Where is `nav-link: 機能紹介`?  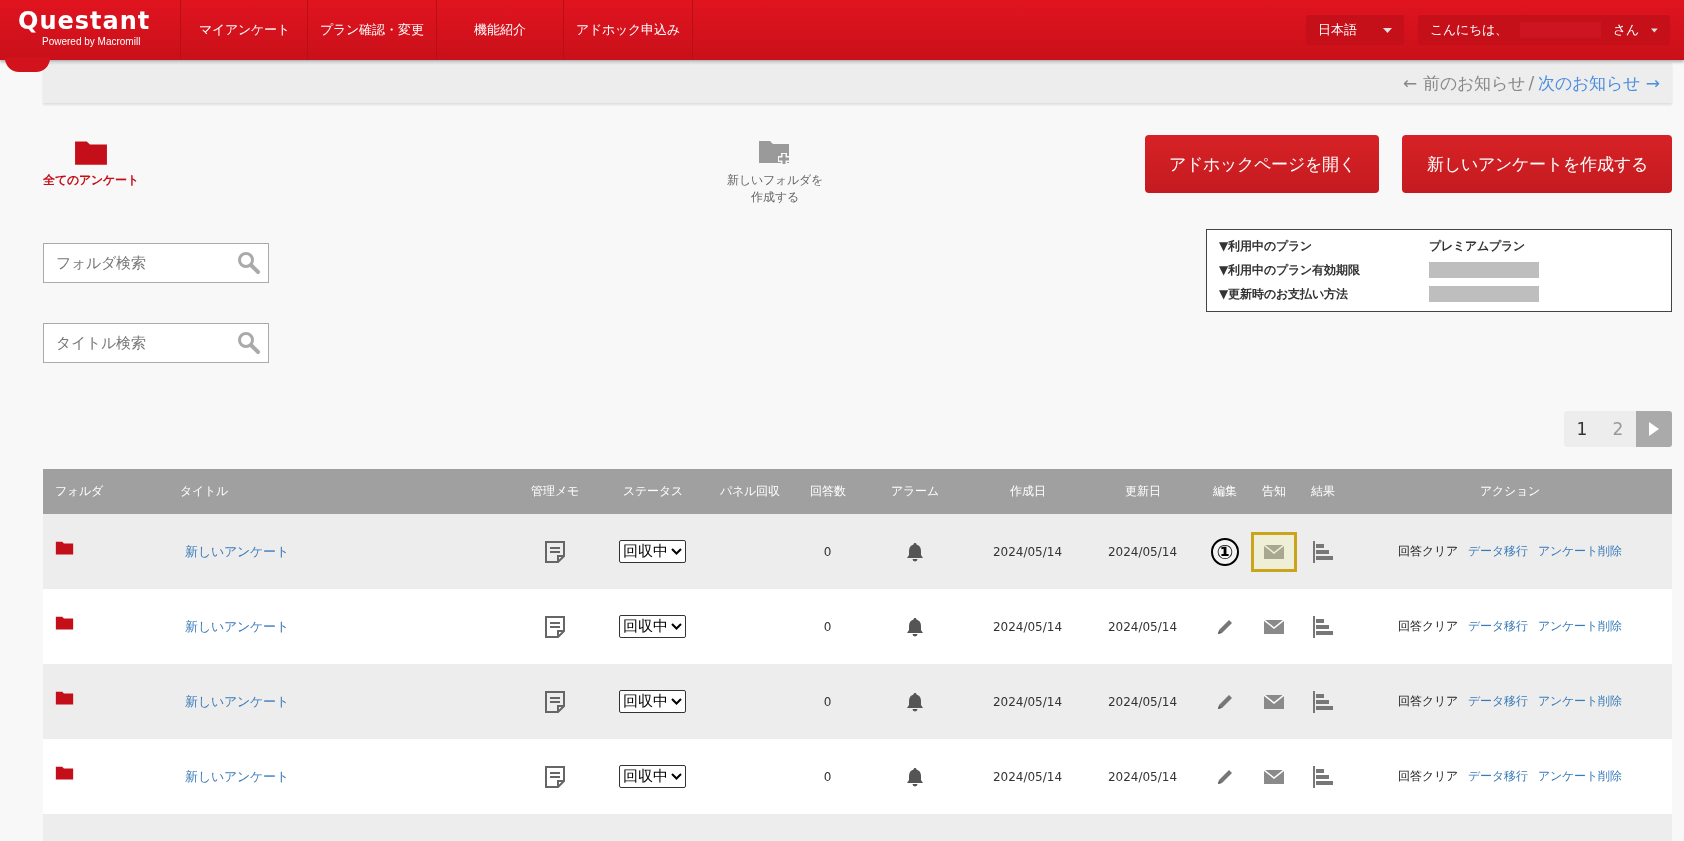 nav-link: 機能紹介 is located at coordinates (499, 30).